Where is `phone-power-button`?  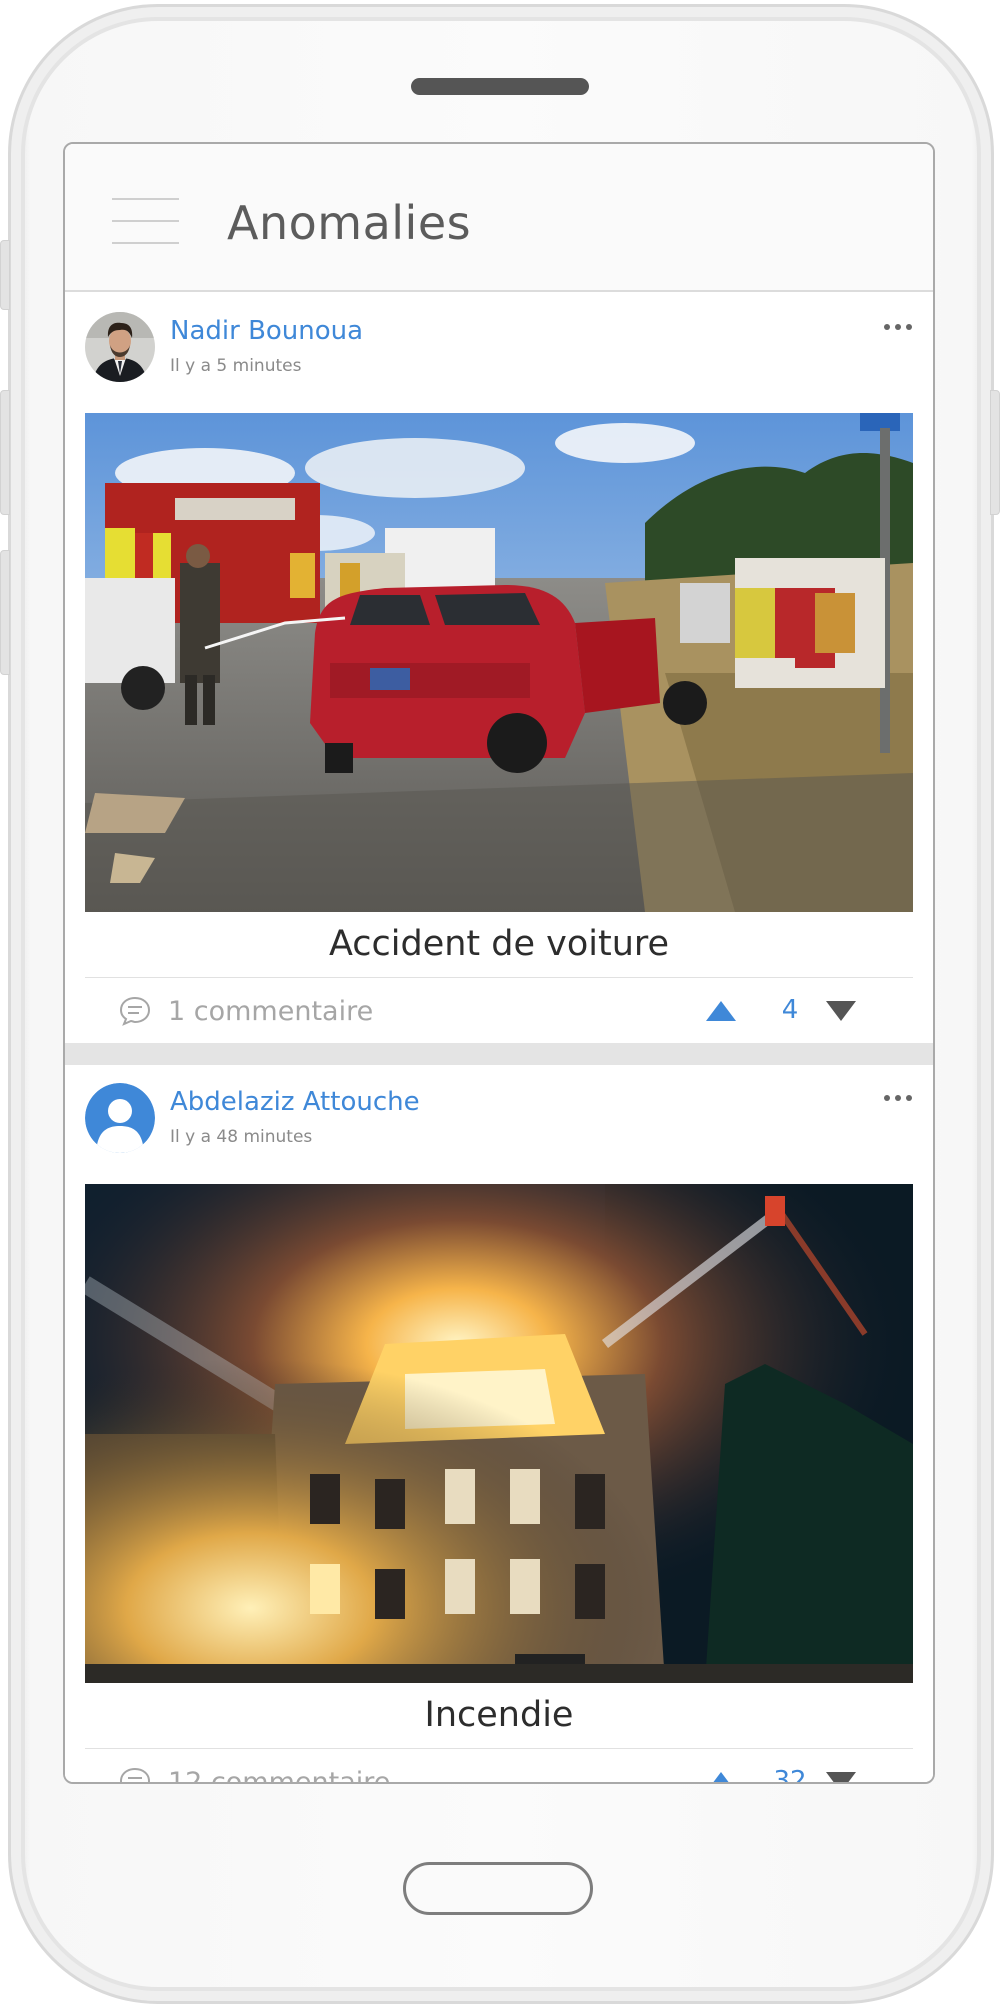 phone-power-button is located at coordinates (995, 452).